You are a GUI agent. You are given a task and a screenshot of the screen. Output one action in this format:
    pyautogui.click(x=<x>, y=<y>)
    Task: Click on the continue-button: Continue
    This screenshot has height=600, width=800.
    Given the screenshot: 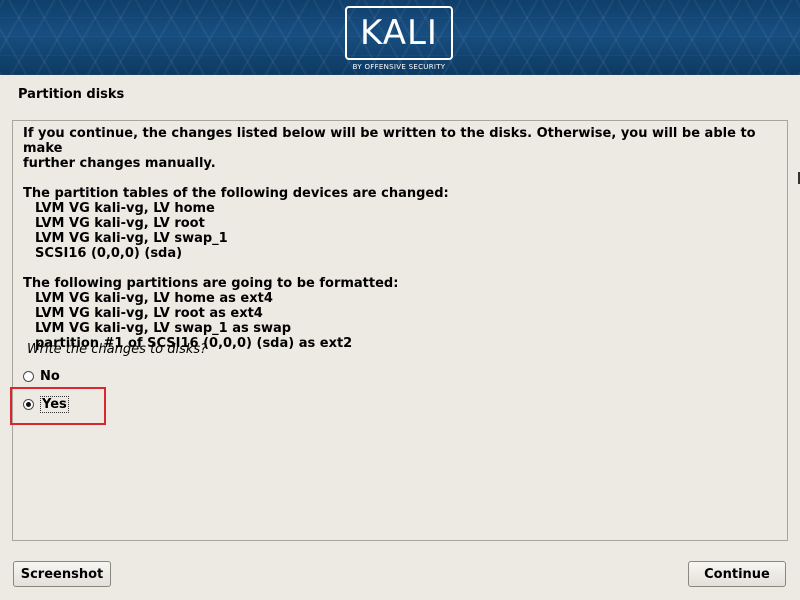 What is the action you would take?
    pyautogui.click(x=737, y=574)
    